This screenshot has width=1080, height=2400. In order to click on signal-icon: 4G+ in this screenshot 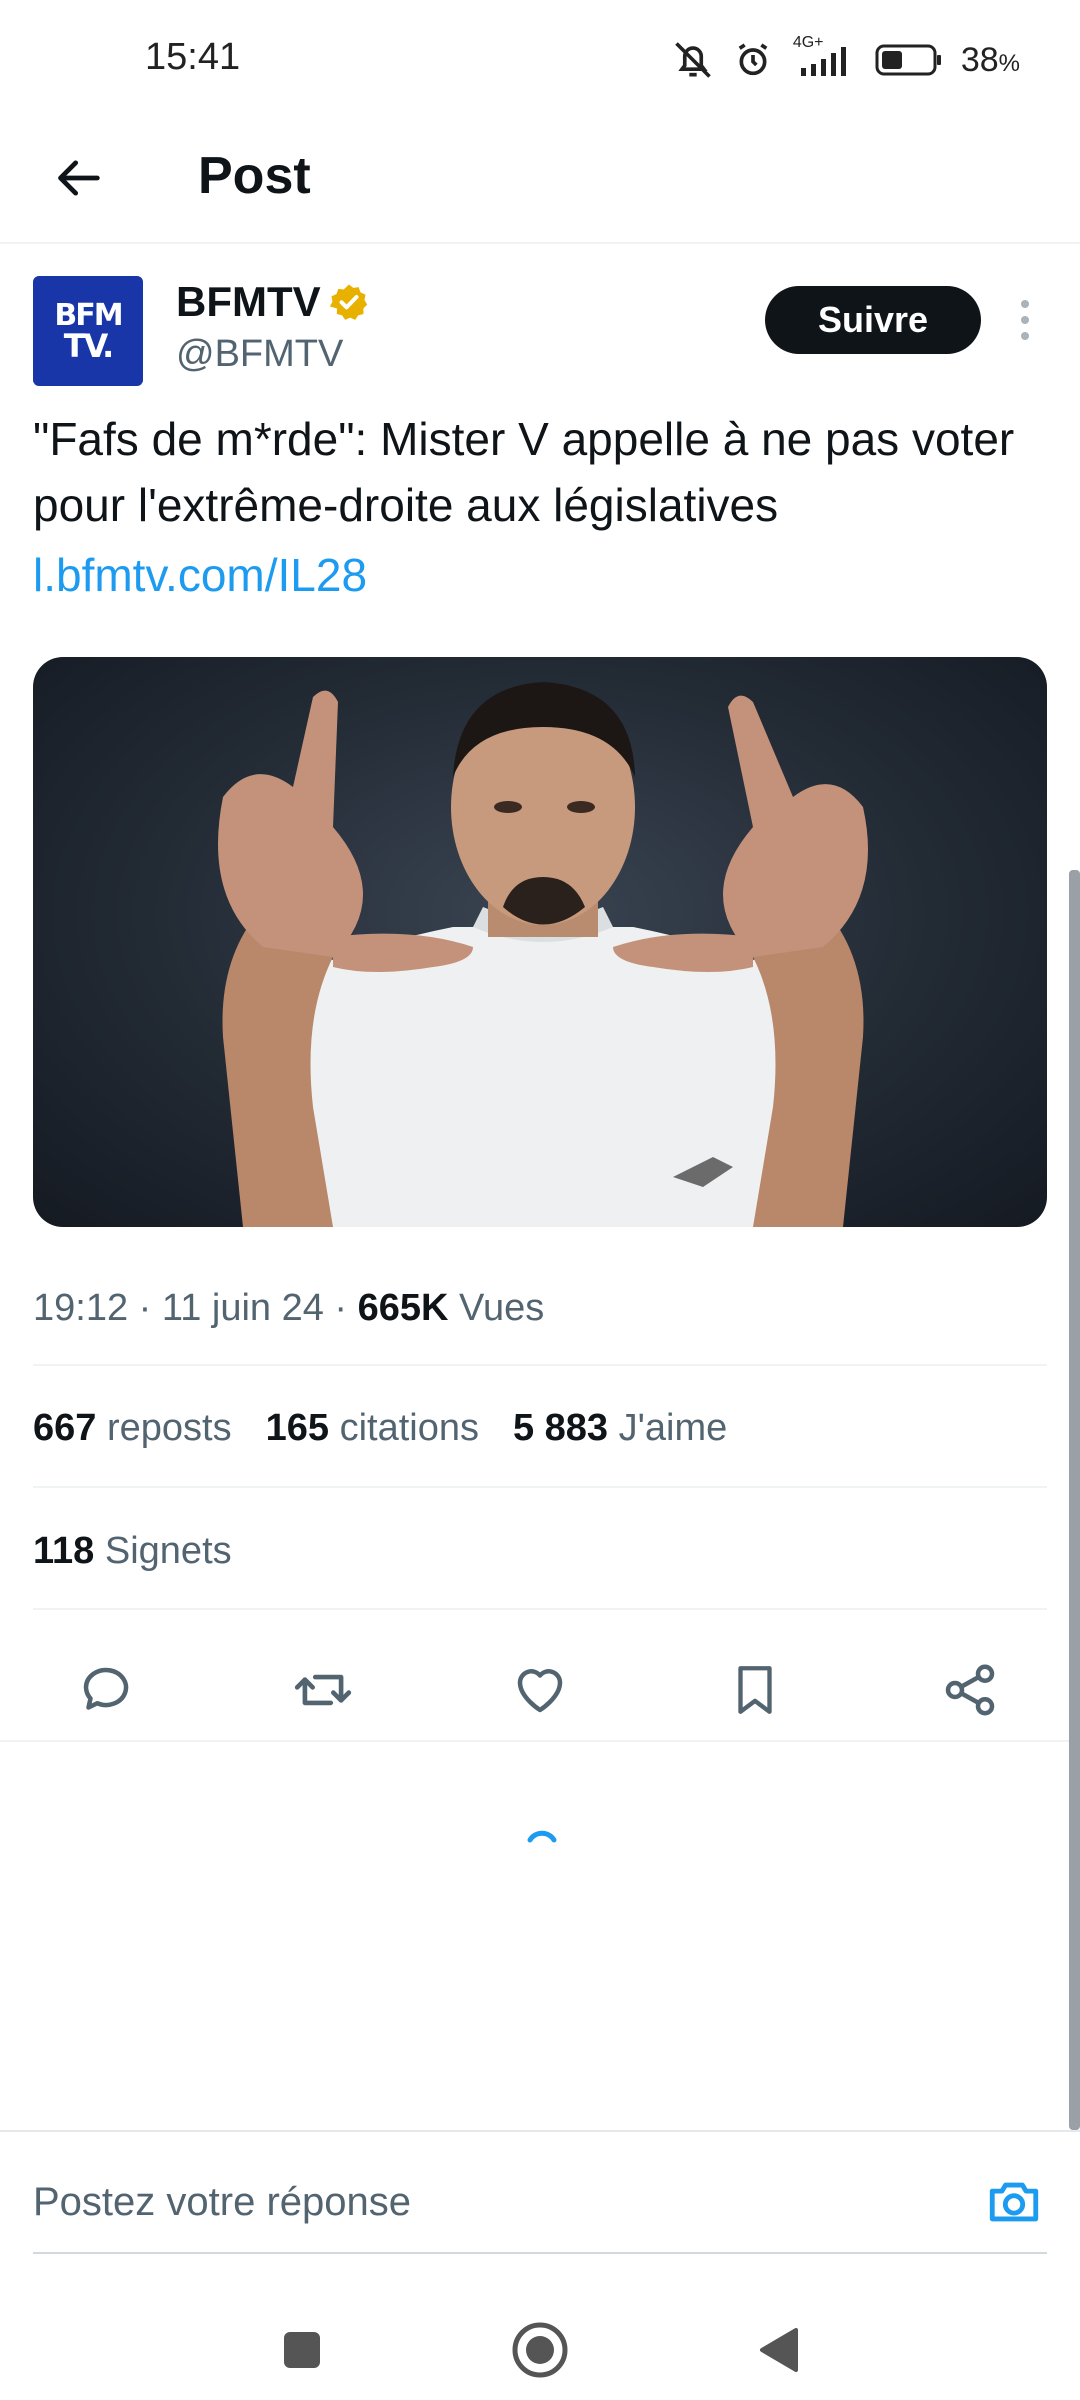, I will do `click(824, 58)`.